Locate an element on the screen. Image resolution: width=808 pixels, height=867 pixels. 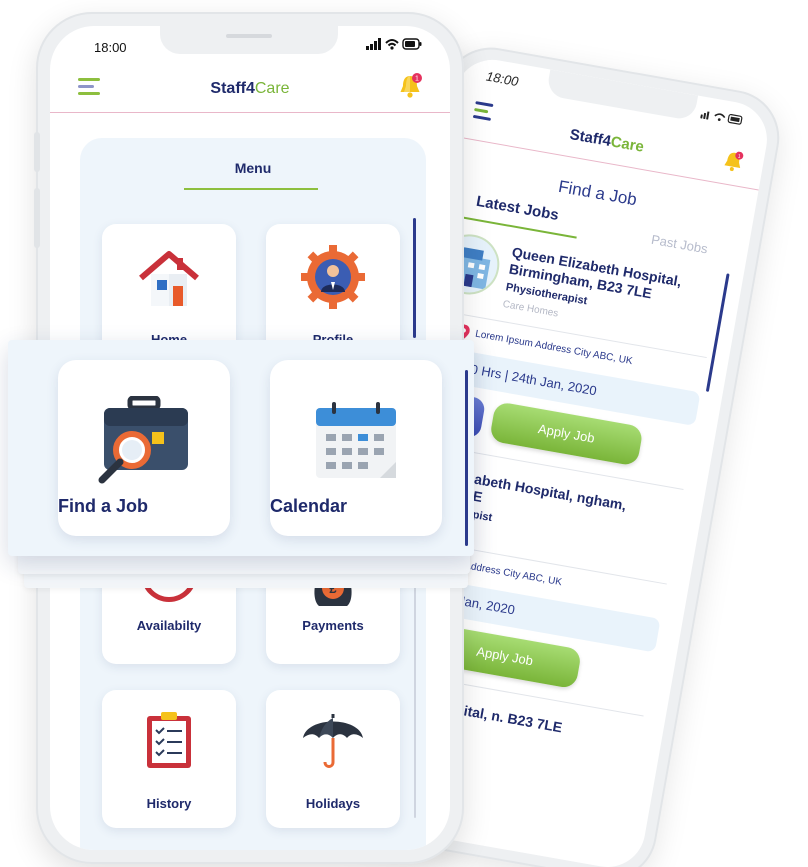
menu-tile-holidays: Holidays is located at coordinates (333, 759).